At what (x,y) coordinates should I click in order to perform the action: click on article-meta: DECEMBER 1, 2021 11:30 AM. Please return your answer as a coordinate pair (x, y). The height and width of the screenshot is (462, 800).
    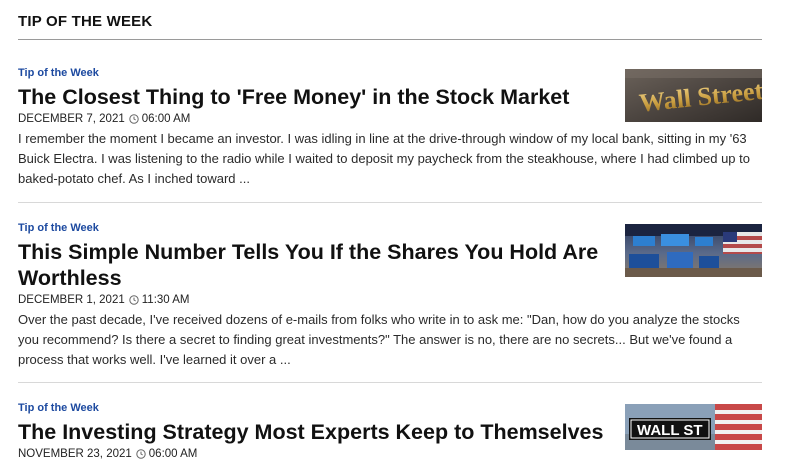
    Looking at the image, I should click on (313, 300).